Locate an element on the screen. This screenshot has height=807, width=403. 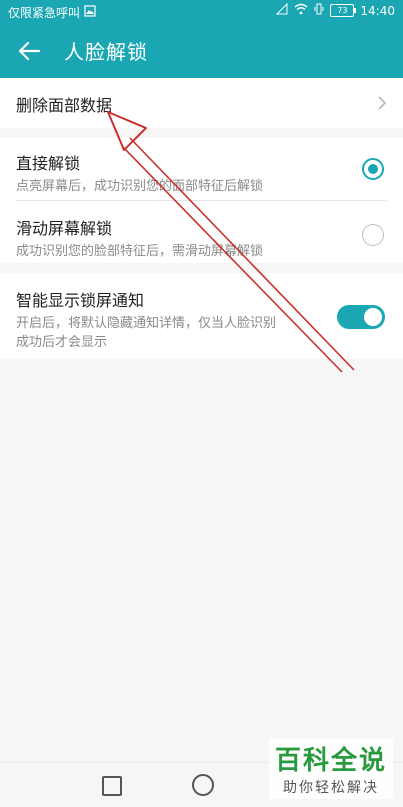
smart-notification-row: 智能显示锁屏通知 开启后，将默认隐藏通知详情，仅当人脸识别 成功后才会显示 is located at coordinates (201, 316).